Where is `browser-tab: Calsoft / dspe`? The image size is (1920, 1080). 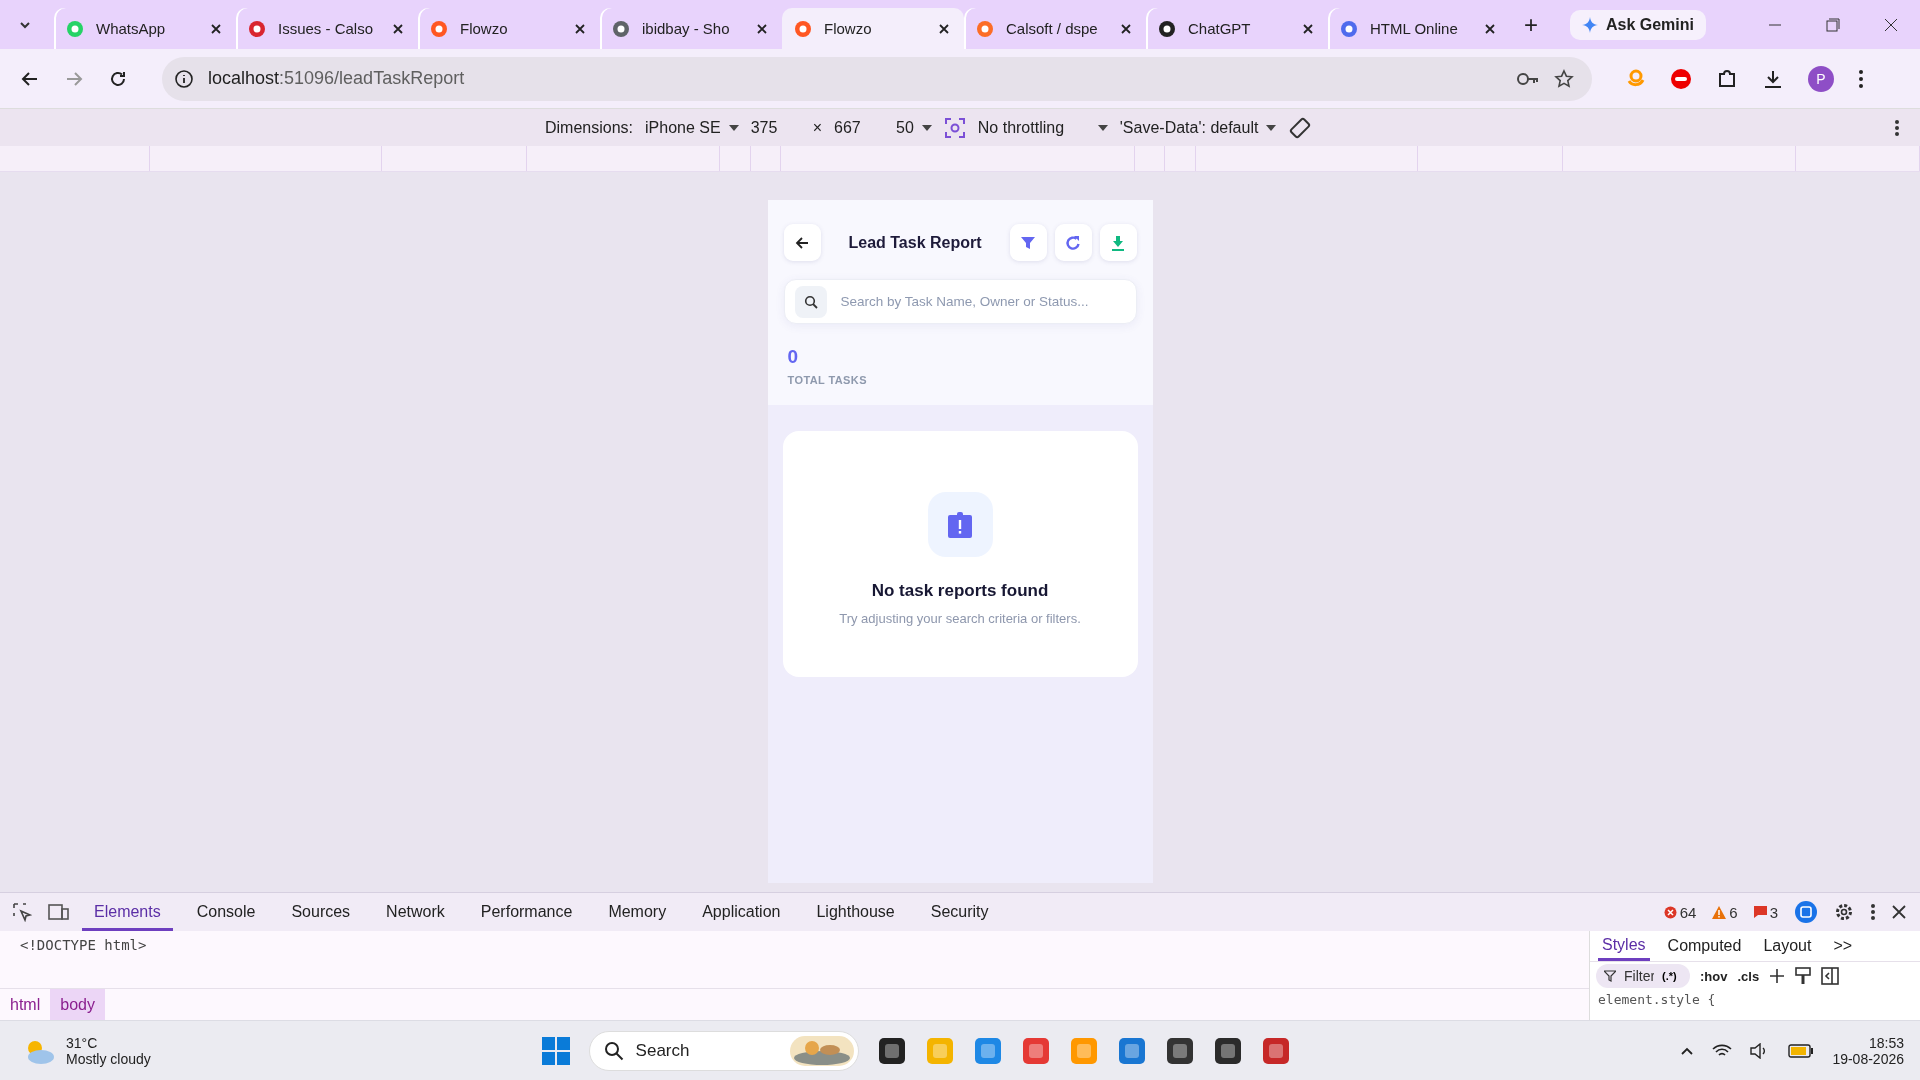 browser-tab: Calsoft / dspe is located at coordinates (1055, 28).